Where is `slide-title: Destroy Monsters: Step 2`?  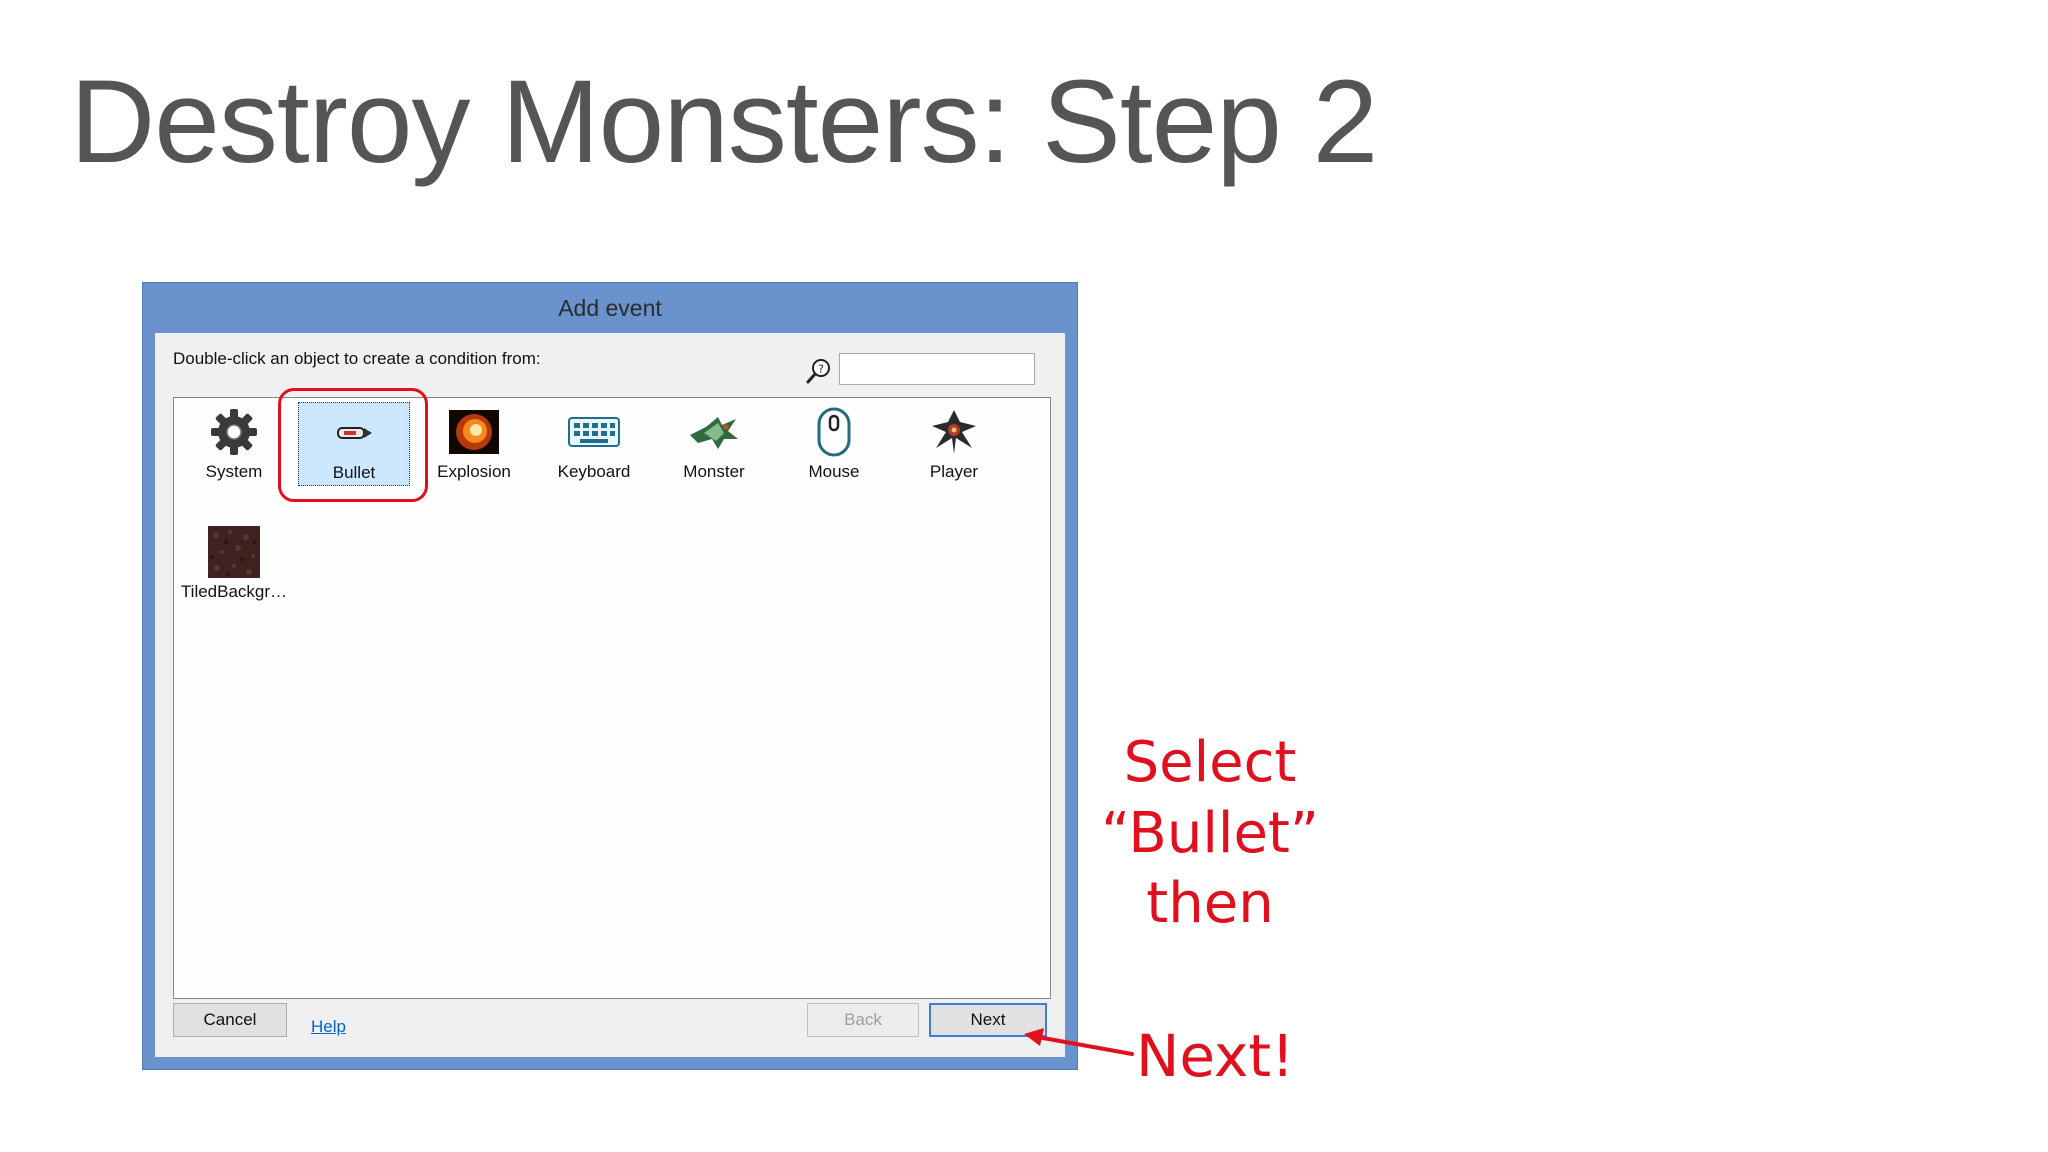
slide-title: Destroy Monsters: Step 2 is located at coordinates (724, 122).